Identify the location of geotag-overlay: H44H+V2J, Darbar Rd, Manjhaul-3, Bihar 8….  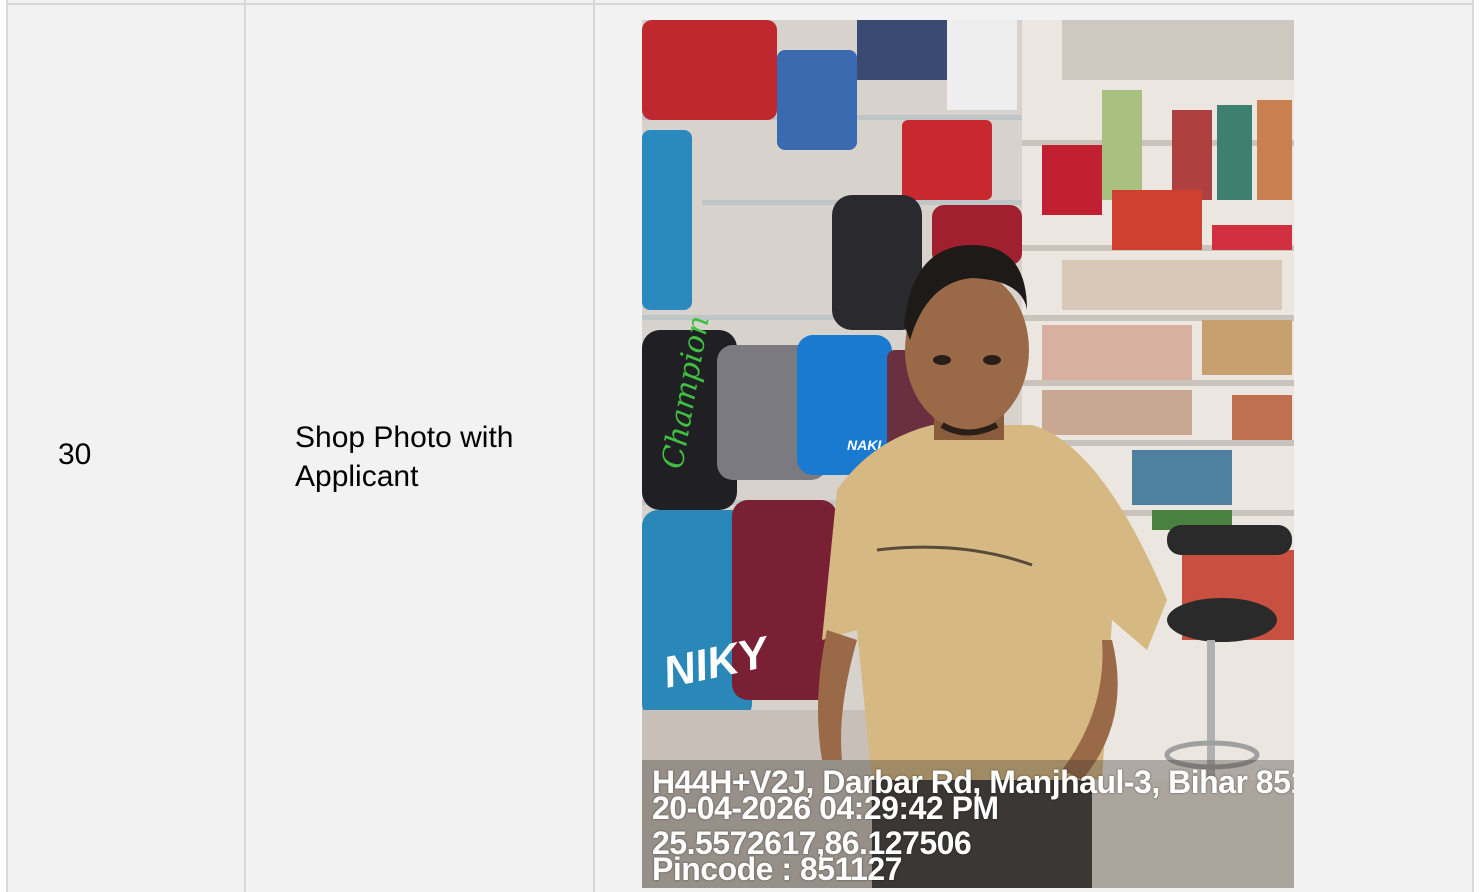
(968, 824).